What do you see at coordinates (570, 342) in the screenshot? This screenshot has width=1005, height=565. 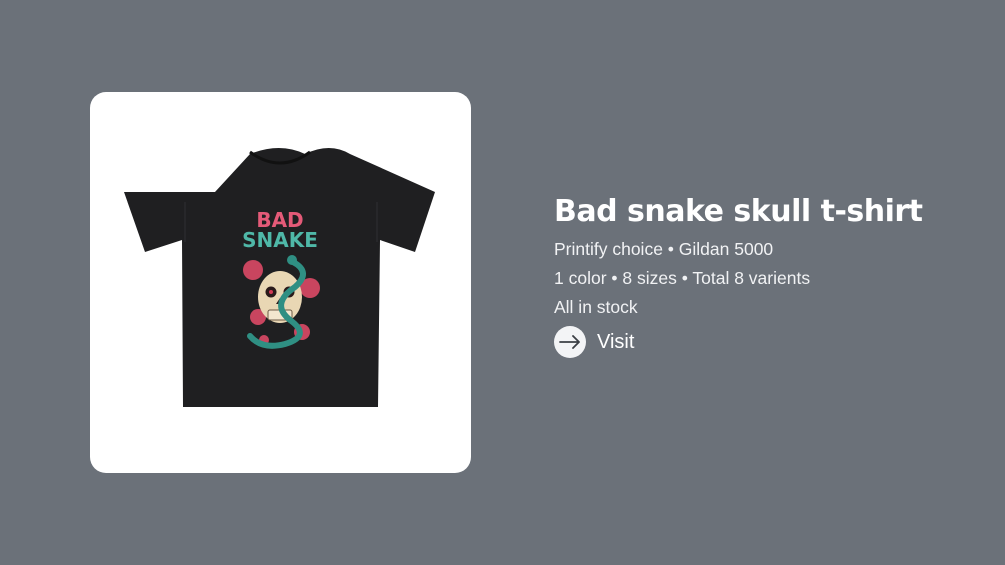 I see `arrow-right-icon` at bounding box center [570, 342].